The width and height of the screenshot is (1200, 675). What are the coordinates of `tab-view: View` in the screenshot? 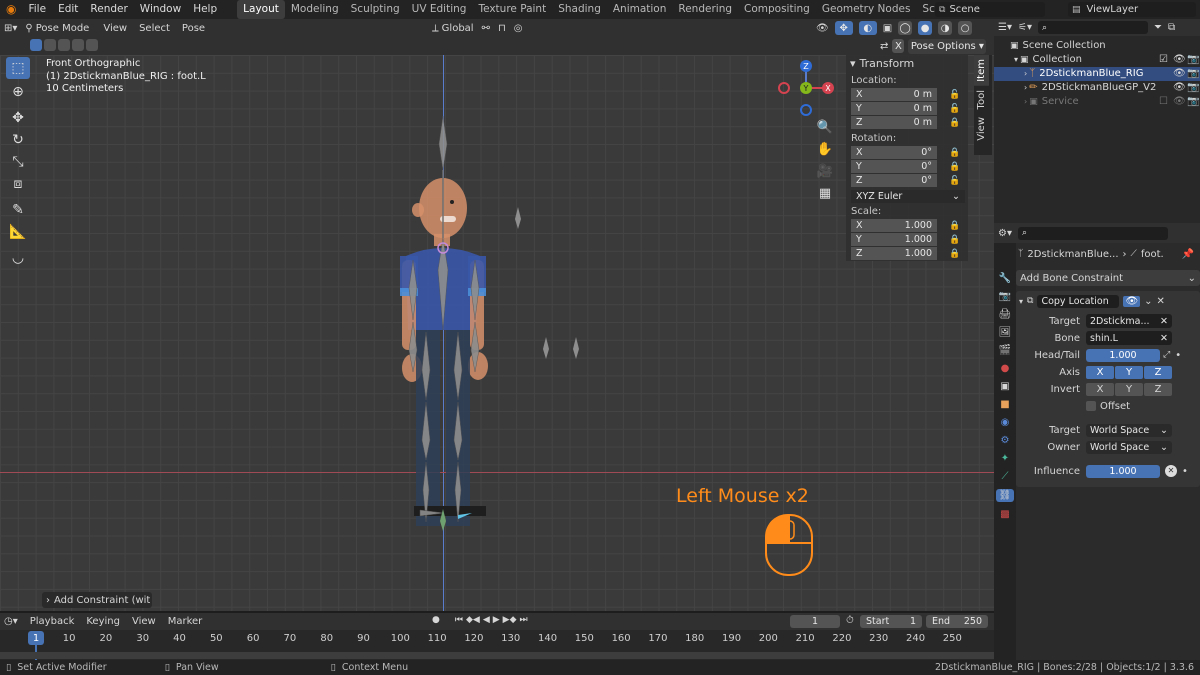 It's located at (981, 129).